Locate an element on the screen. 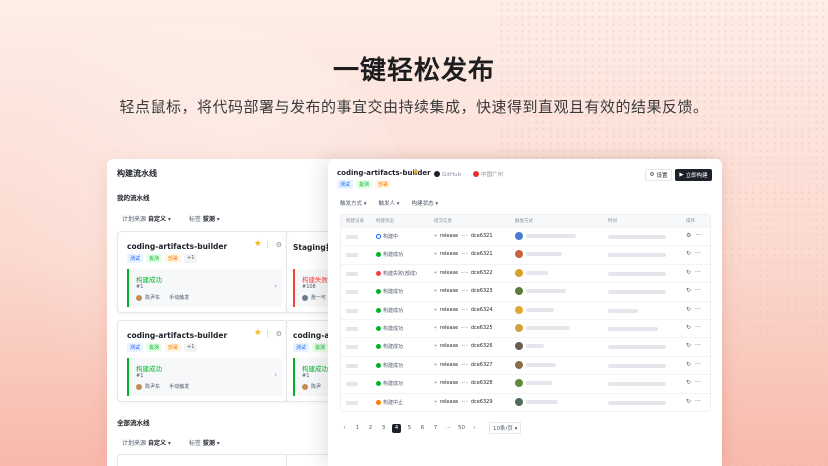 The height and width of the screenshot is (466, 828). table-row: 构建成功 ⑂ release -◦- dce6325 ↻ ··· is located at coordinates (525, 327).